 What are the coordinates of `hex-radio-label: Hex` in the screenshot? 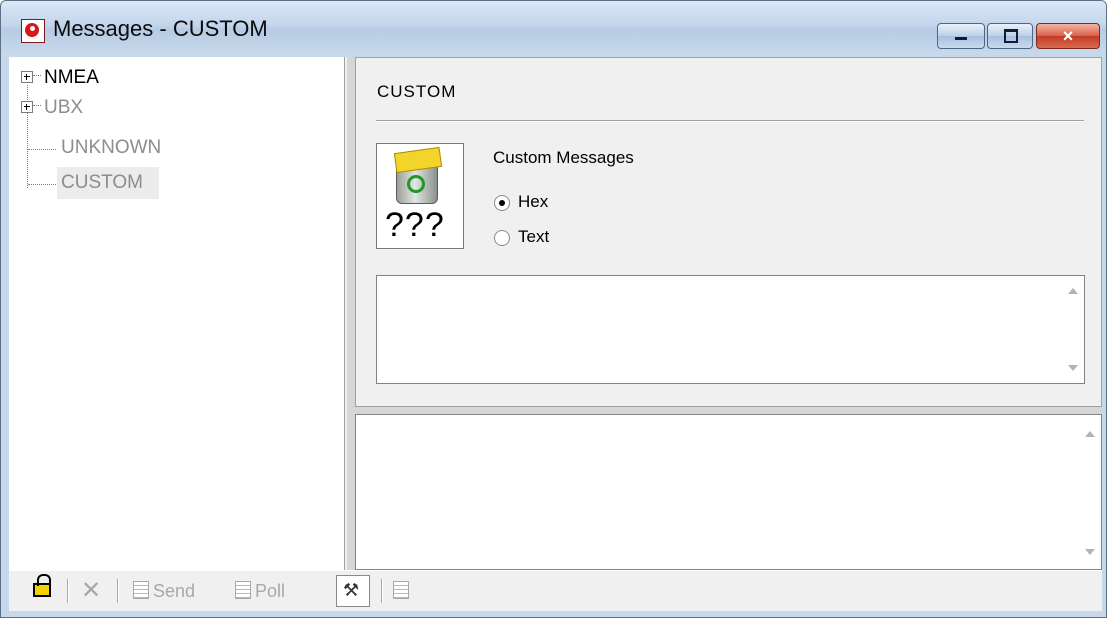 It's located at (533, 202).